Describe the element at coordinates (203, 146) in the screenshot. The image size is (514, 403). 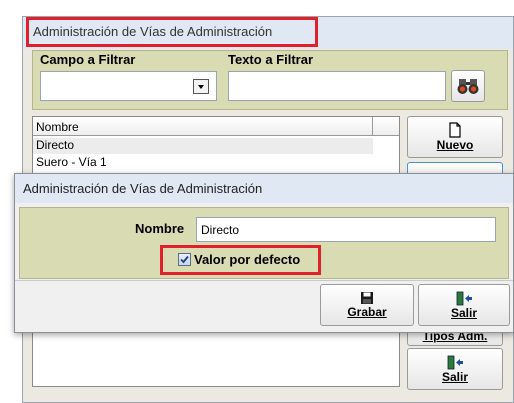
I see `list-item: Directo` at that location.